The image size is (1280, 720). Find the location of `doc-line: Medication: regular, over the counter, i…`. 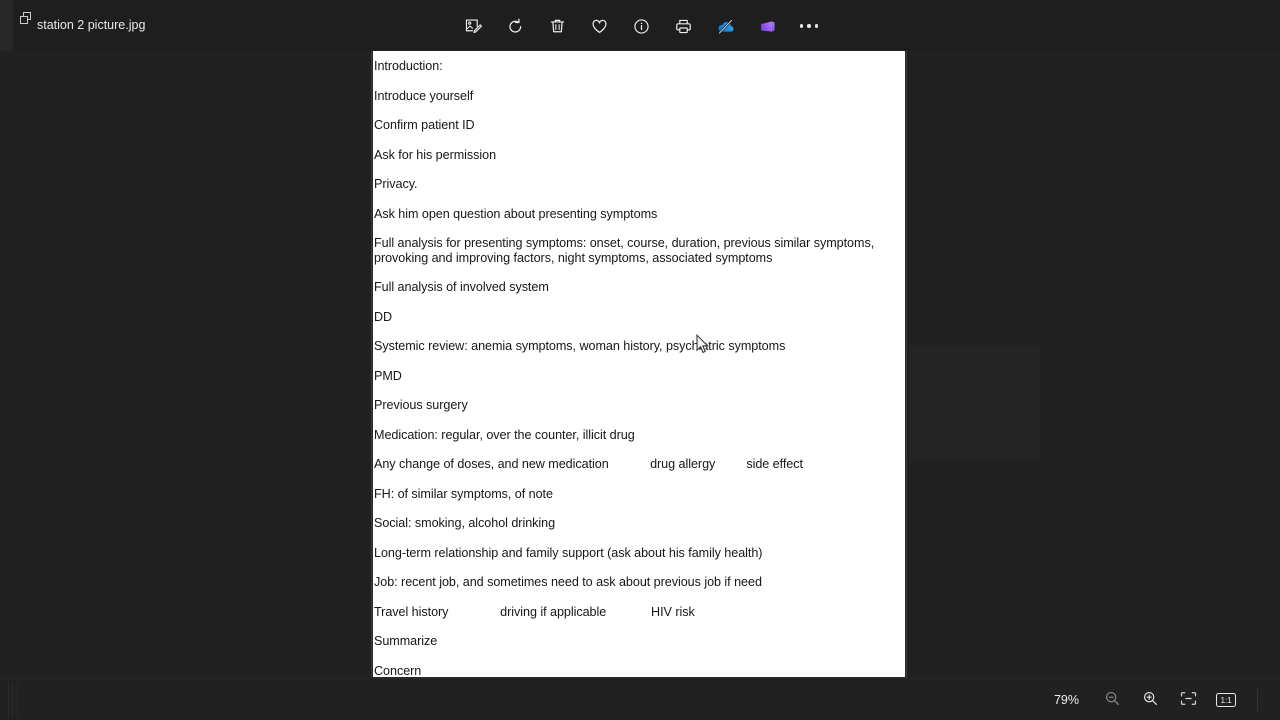

doc-line: Medication: regular, over the counter, i… is located at coordinates (504, 434).